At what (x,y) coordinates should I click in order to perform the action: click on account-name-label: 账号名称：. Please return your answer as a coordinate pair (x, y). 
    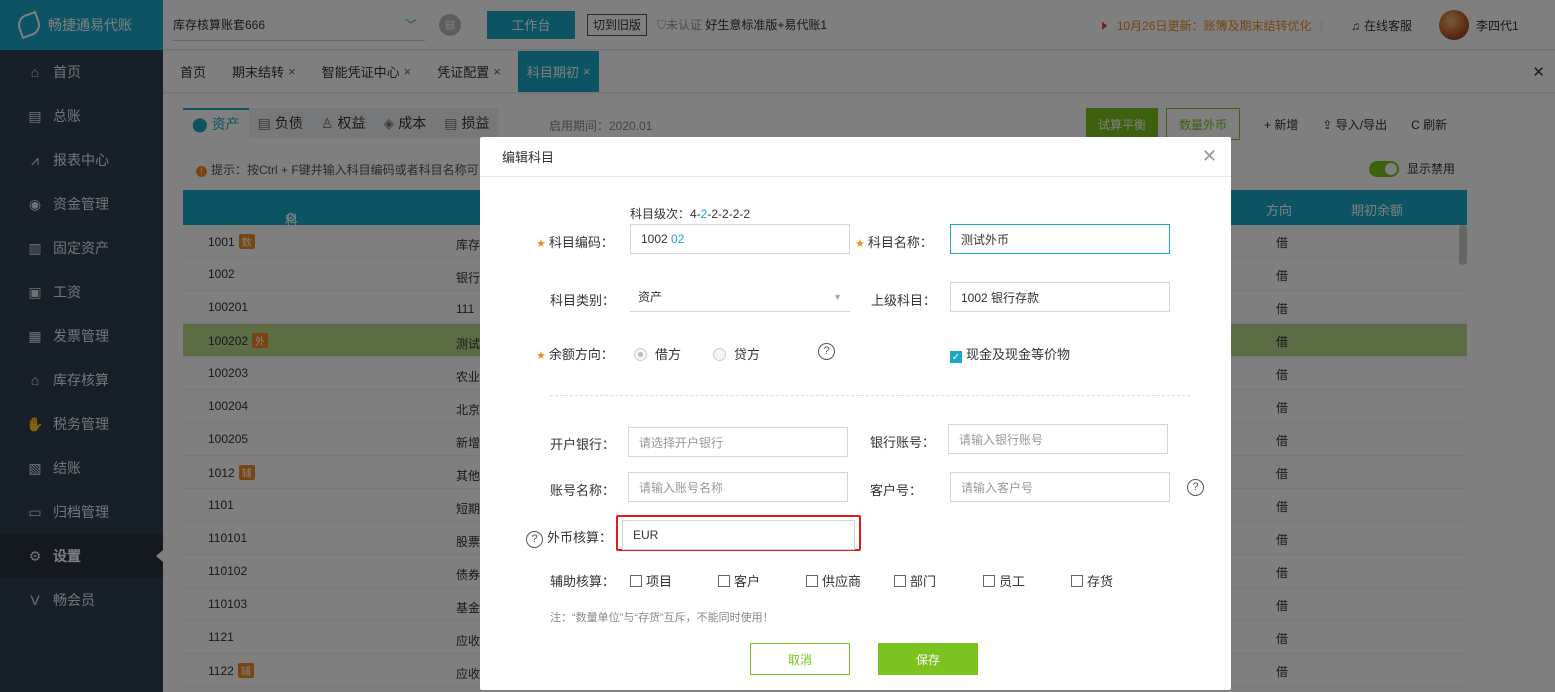
    Looking at the image, I should click on (583, 490).